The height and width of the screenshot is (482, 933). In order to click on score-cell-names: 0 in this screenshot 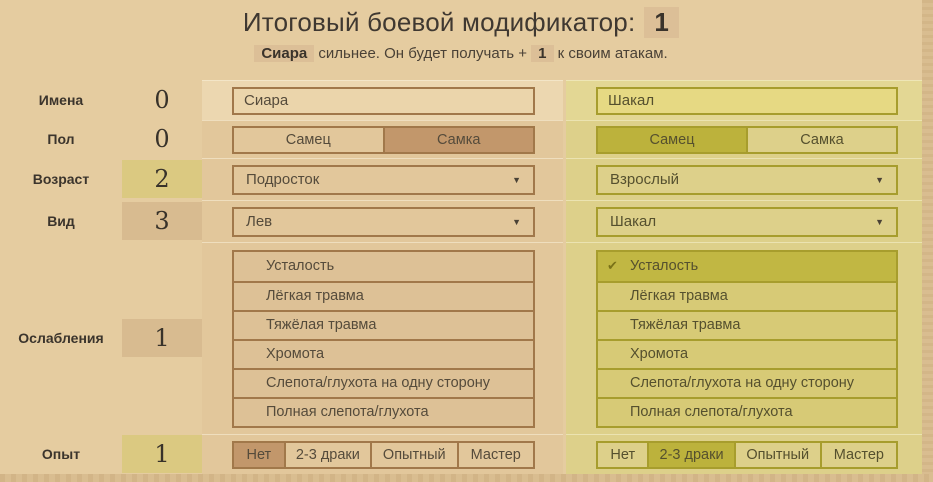, I will do `click(162, 100)`.